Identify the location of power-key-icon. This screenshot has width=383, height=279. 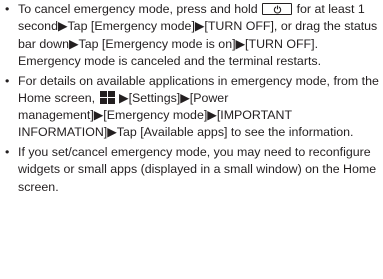
(277, 9).